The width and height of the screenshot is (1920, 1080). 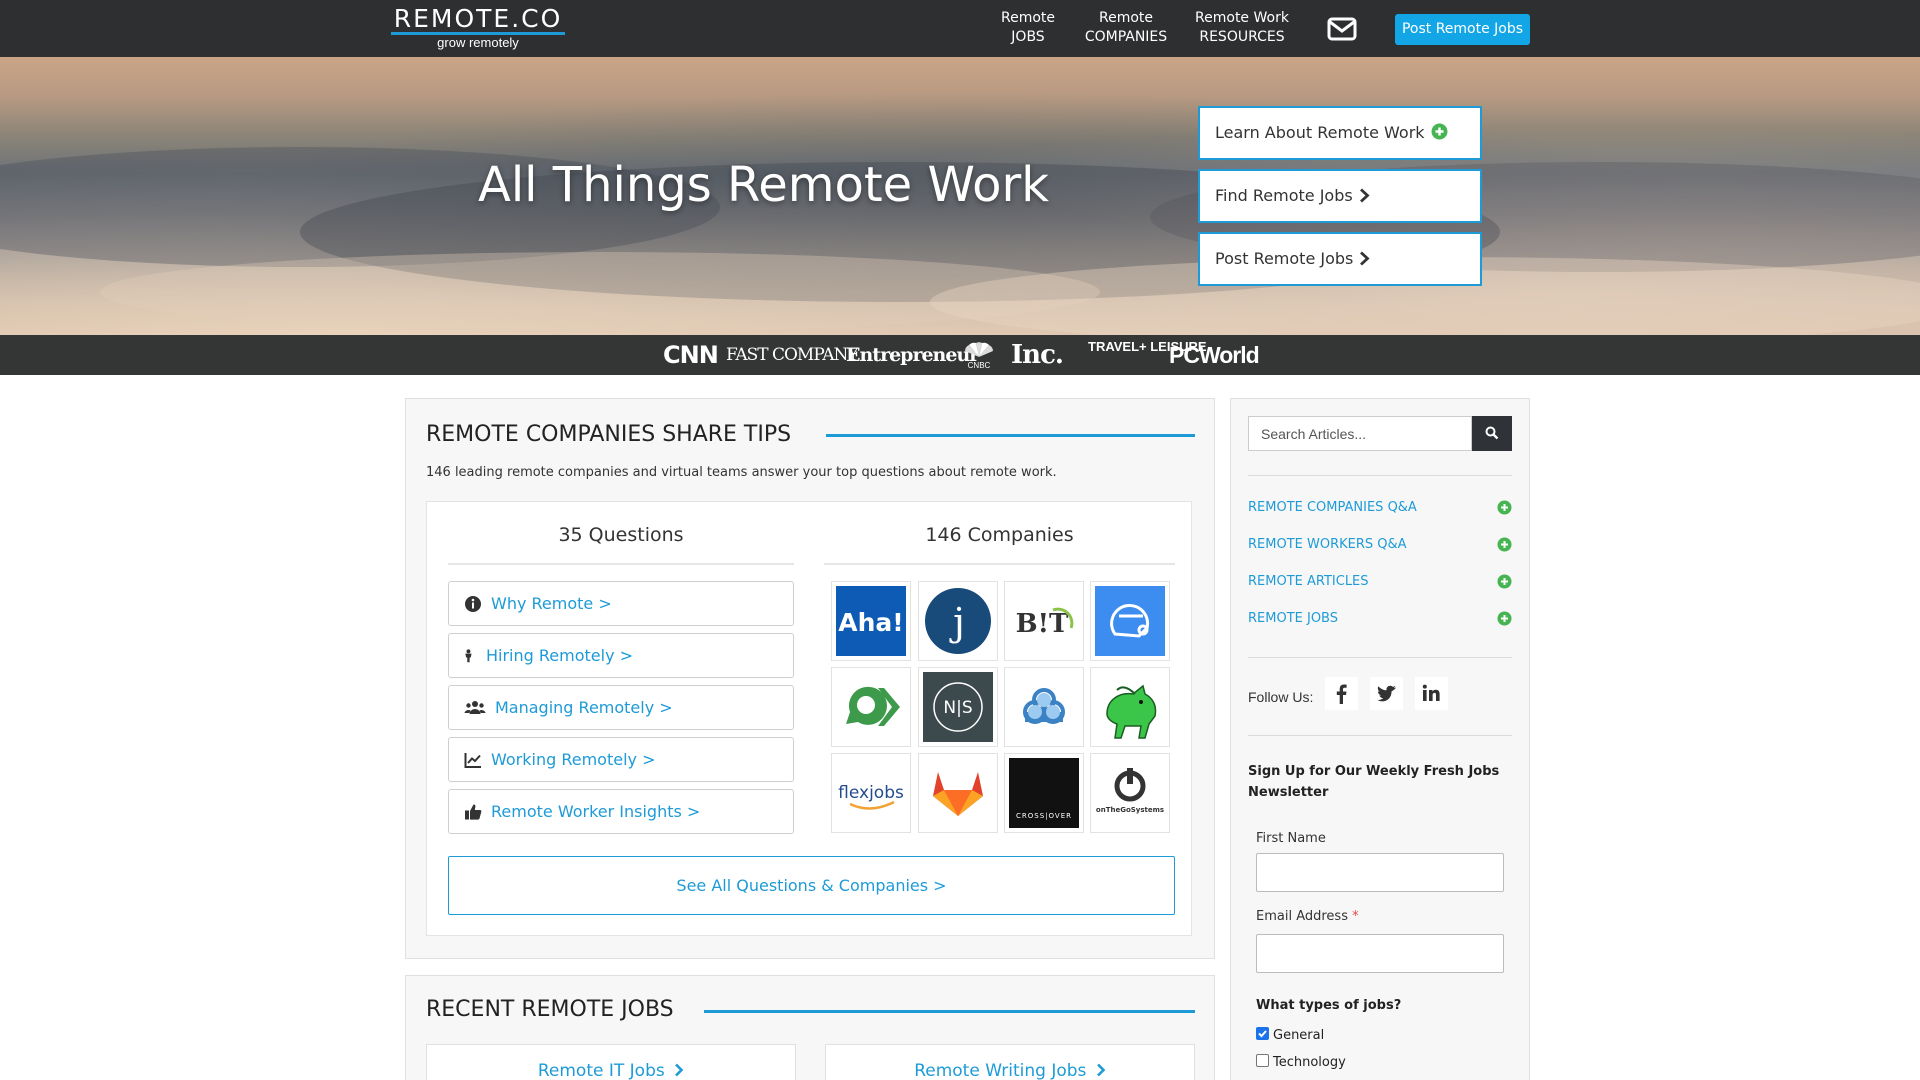 I want to click on twitter-icon, so click(x=1386, y=693).